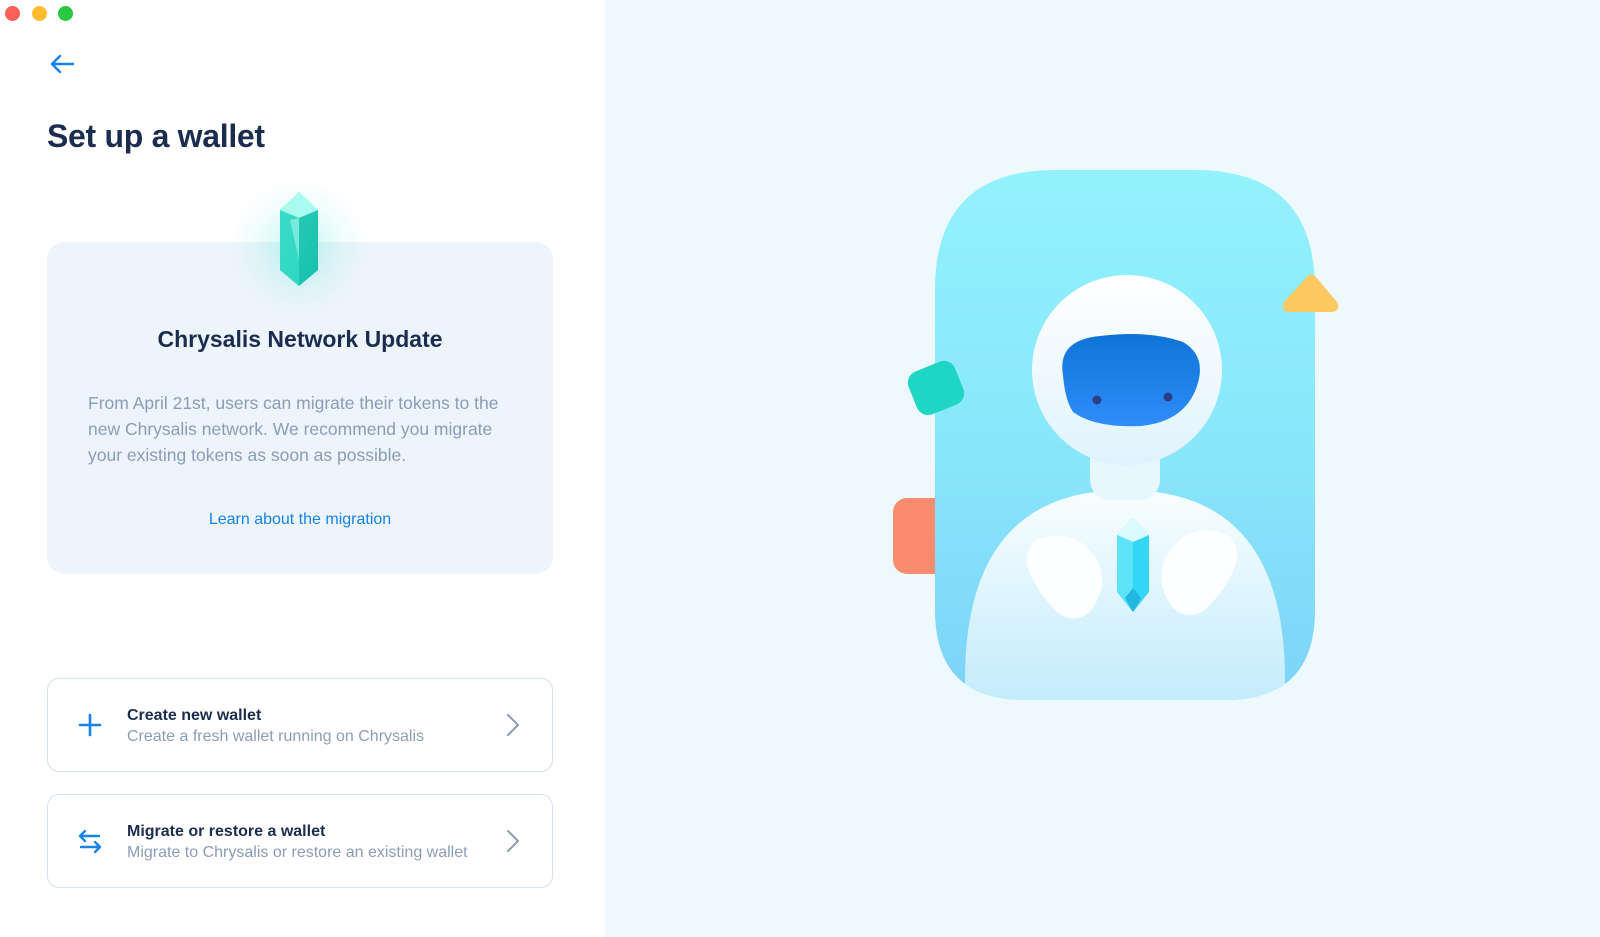 The height and width of the screenshot is (937, 1600). What do you see at coordinates (226, 831) in the screenshot?
I see `option-title: Migrate or restore a wallet` at bounding box center [226, 831].